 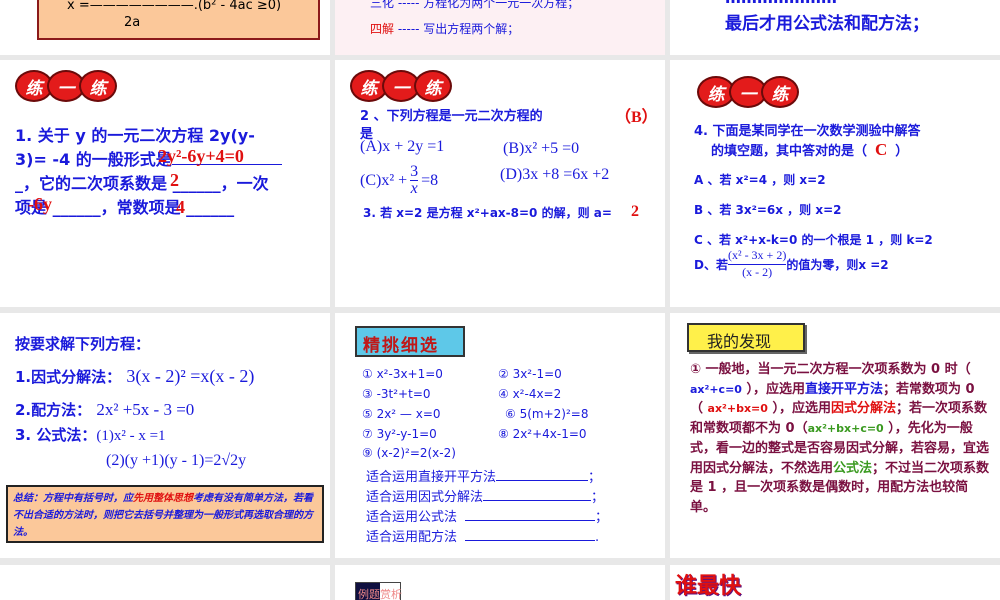 What do you see at coordinates (757, 271) in the screenshot?
I see `denominator: (x - 2)` at bounding box center [757, 271].